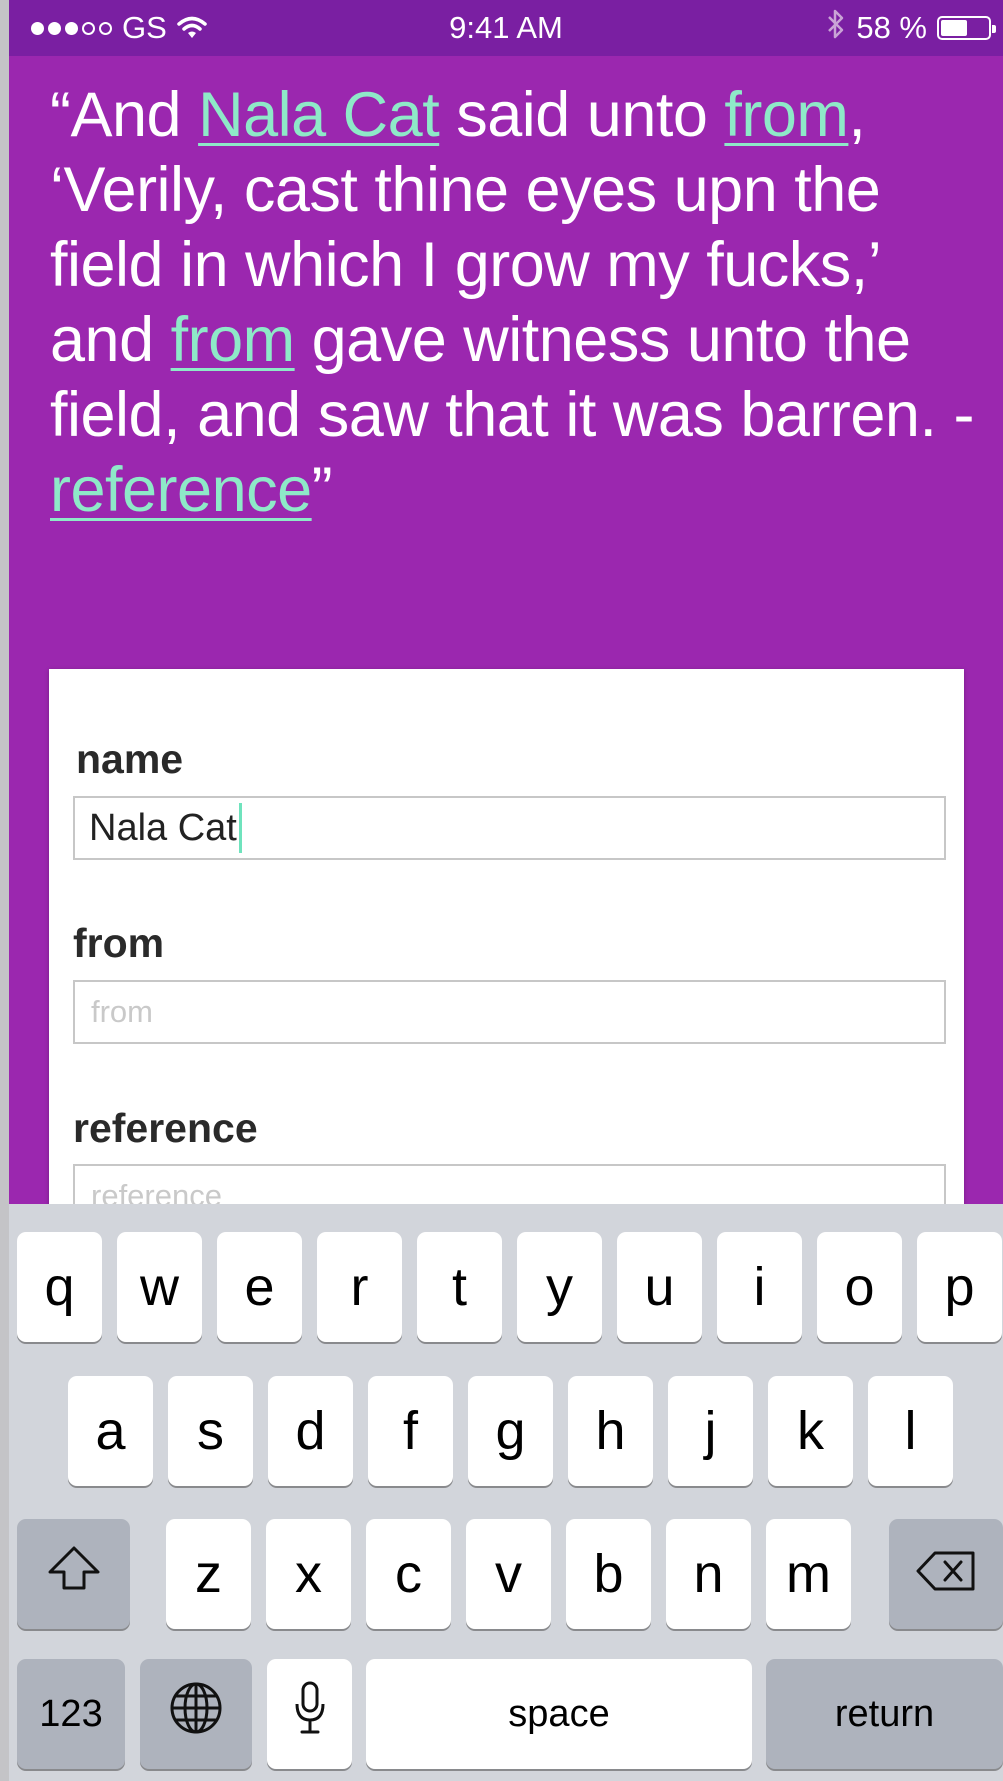  What do you see at coordinates (608, 1574) in the screenshot?
I see `key-b: b` at bounding box center [608, 1574].